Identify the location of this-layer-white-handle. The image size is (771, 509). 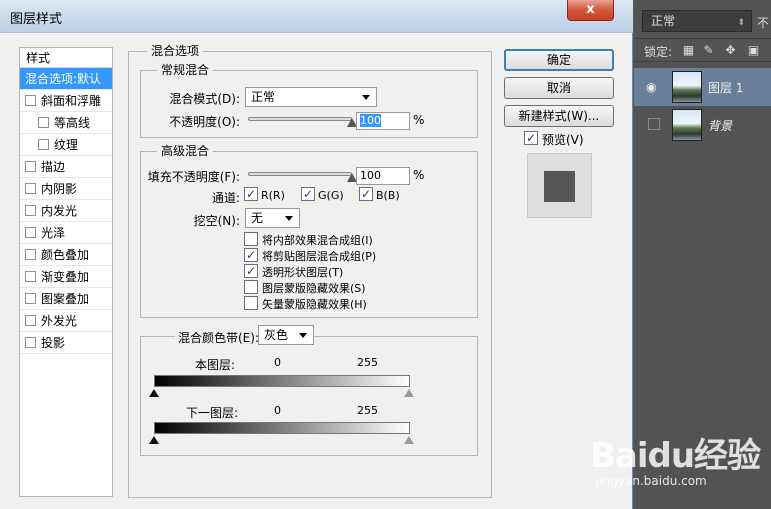
(409, 393).